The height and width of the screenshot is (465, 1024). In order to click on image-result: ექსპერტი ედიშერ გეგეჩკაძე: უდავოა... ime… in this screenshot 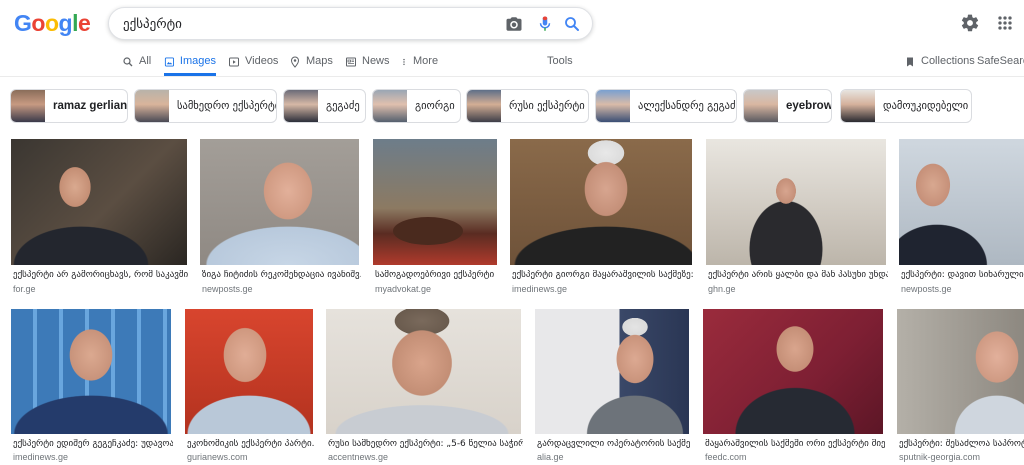, I will do `click(92, 387)`.